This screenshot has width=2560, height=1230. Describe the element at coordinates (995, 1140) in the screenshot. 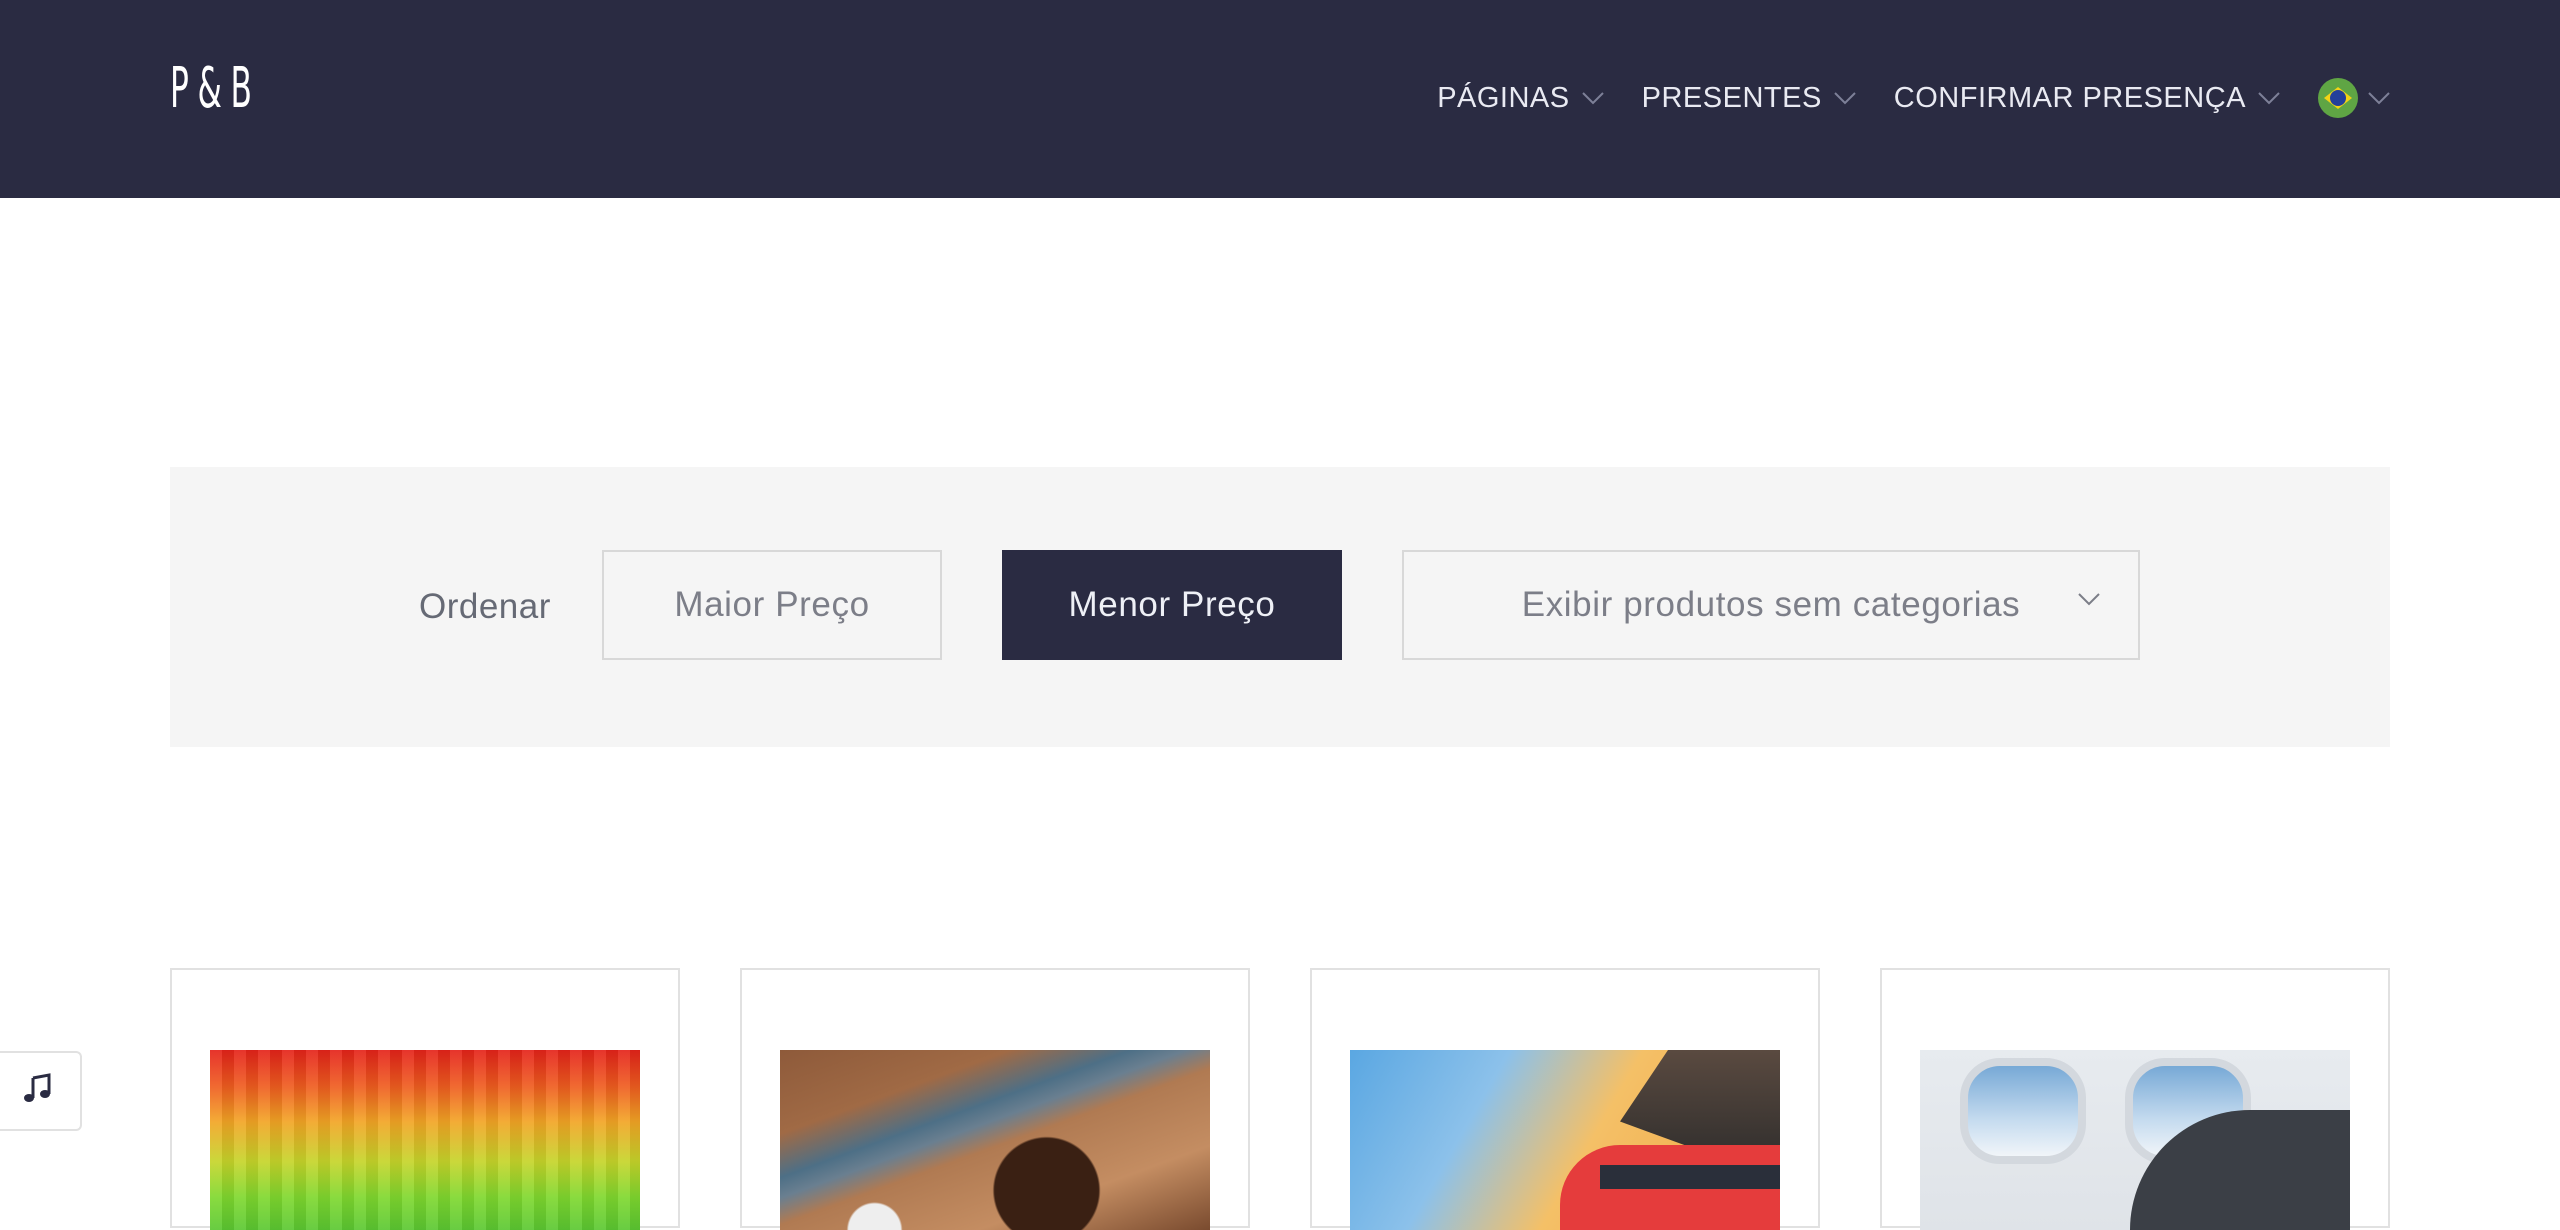

I see `chocolate-brigadeiro-image` at that location.